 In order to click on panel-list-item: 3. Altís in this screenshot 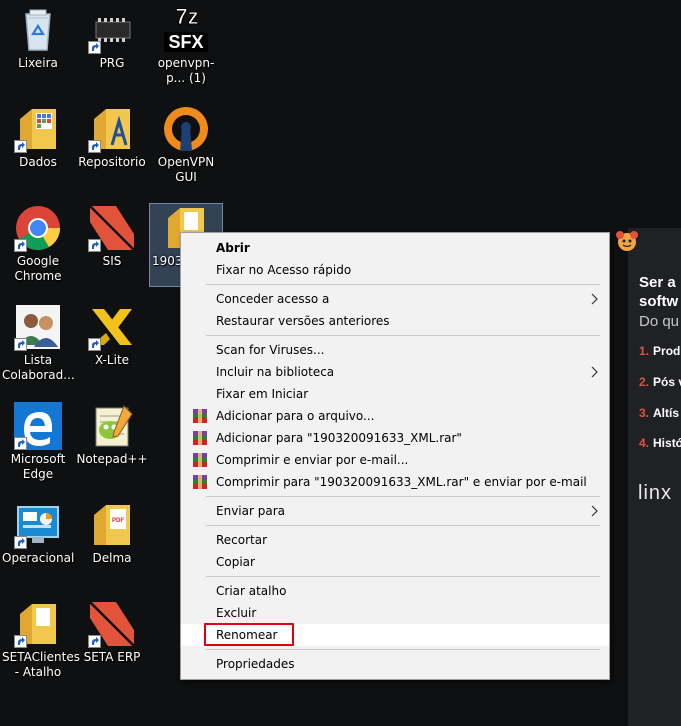, I will do `click(659, 413)`.